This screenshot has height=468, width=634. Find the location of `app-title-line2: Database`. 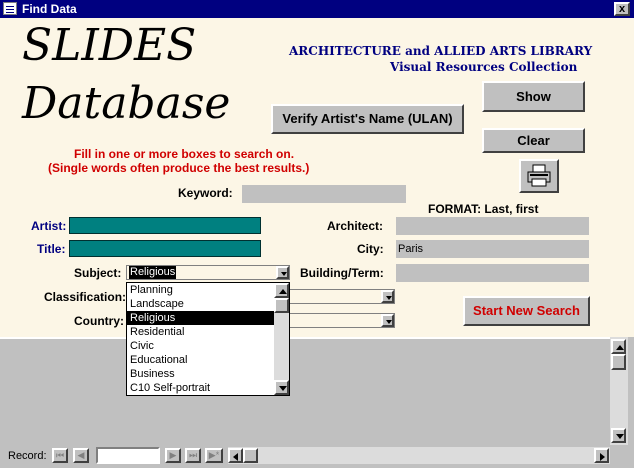

app-title-line2: Database is located at coordinates (126, 103).